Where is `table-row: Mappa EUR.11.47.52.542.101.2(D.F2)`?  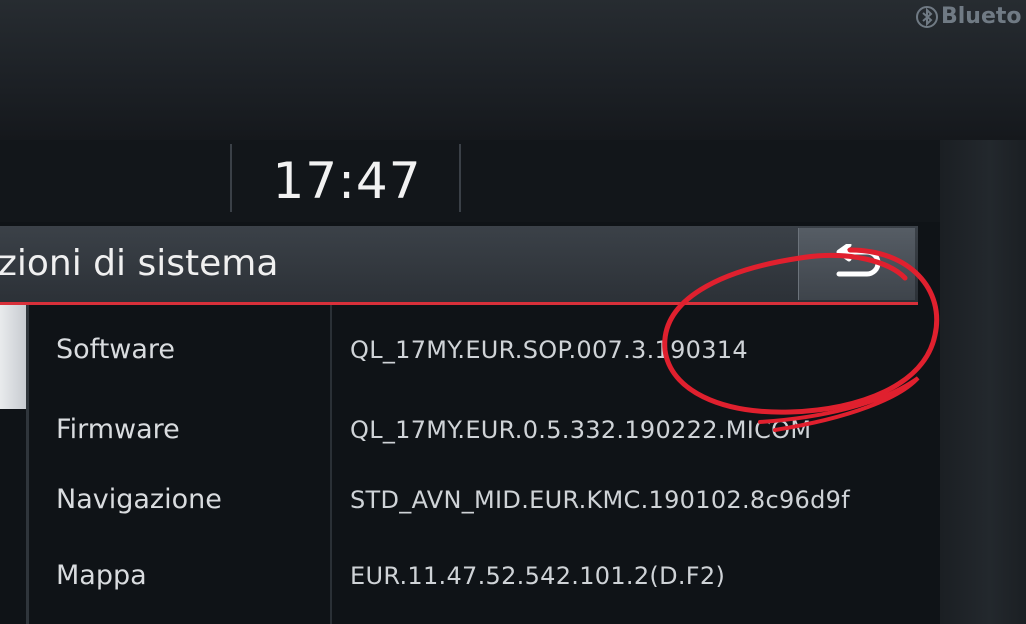
table-row: Mappa EUR.11.47.52.542.101.2(D.F2) is located at coordinates (470, 576).